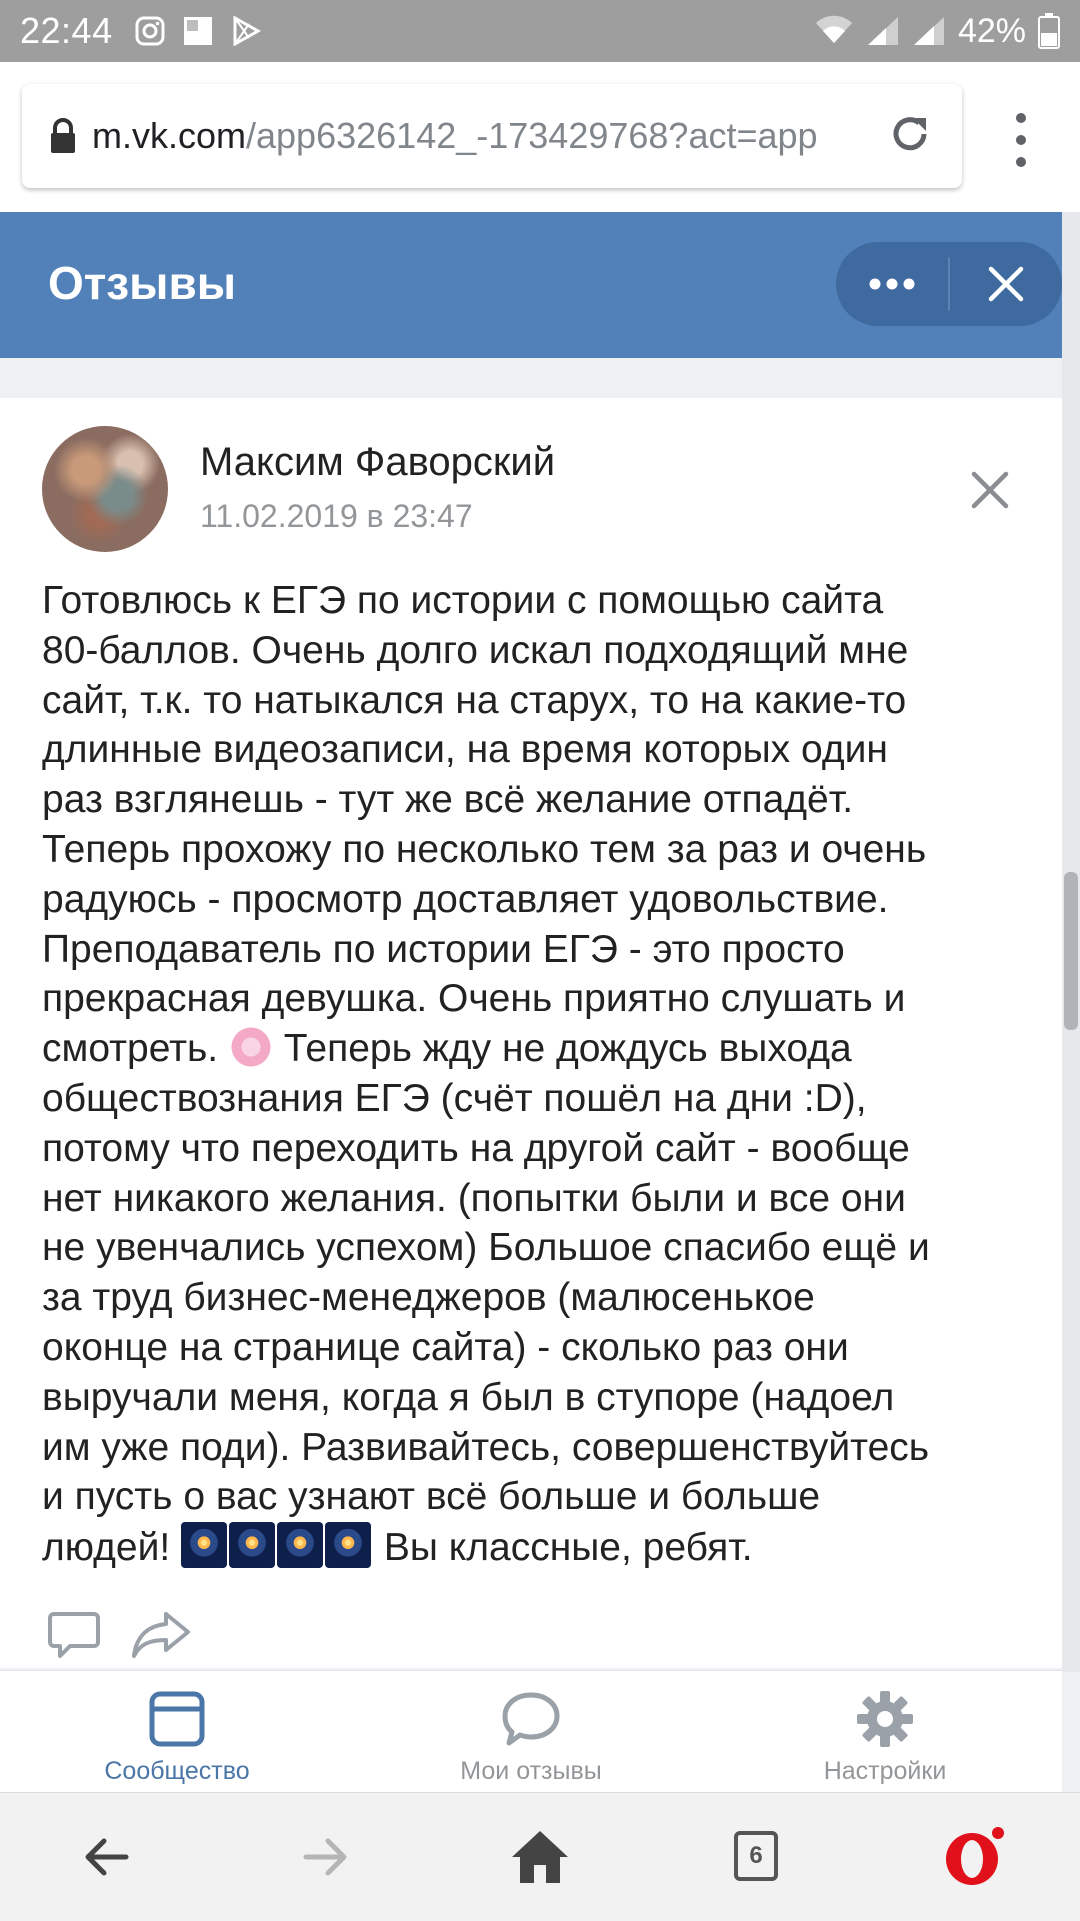 This screenshot has height=1921, width=1080. I want to click on review-text-part3: Вы классные, ребят., so click(563, 1548).